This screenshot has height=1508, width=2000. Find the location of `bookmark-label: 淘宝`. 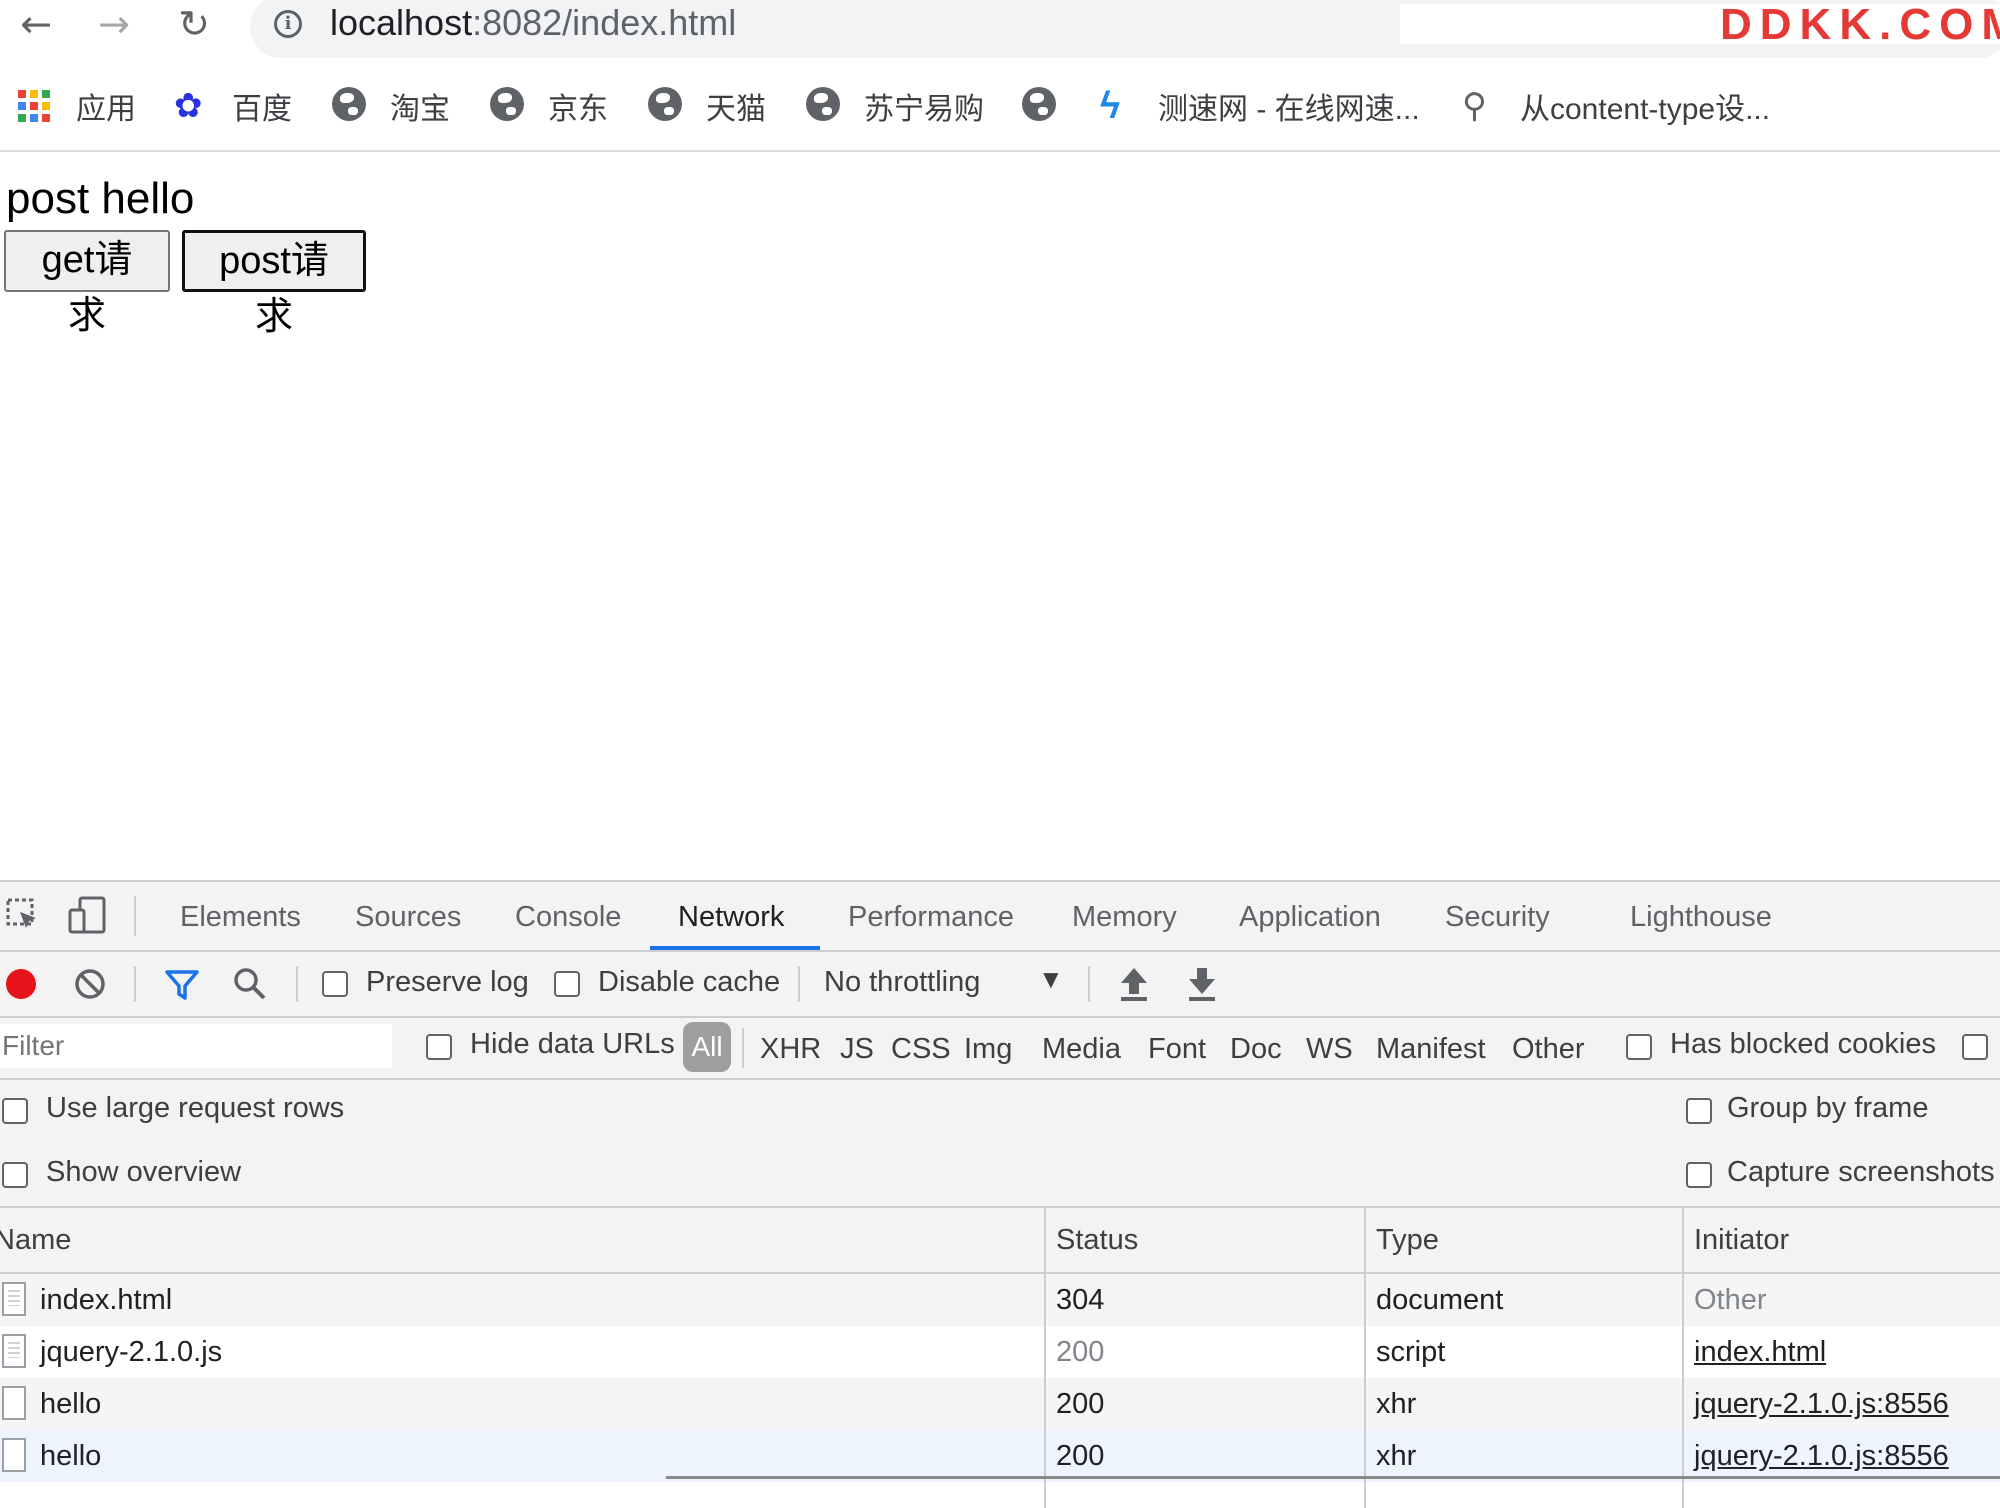

bookmark-label: 淘宝 is located at coordinates (420, 109).